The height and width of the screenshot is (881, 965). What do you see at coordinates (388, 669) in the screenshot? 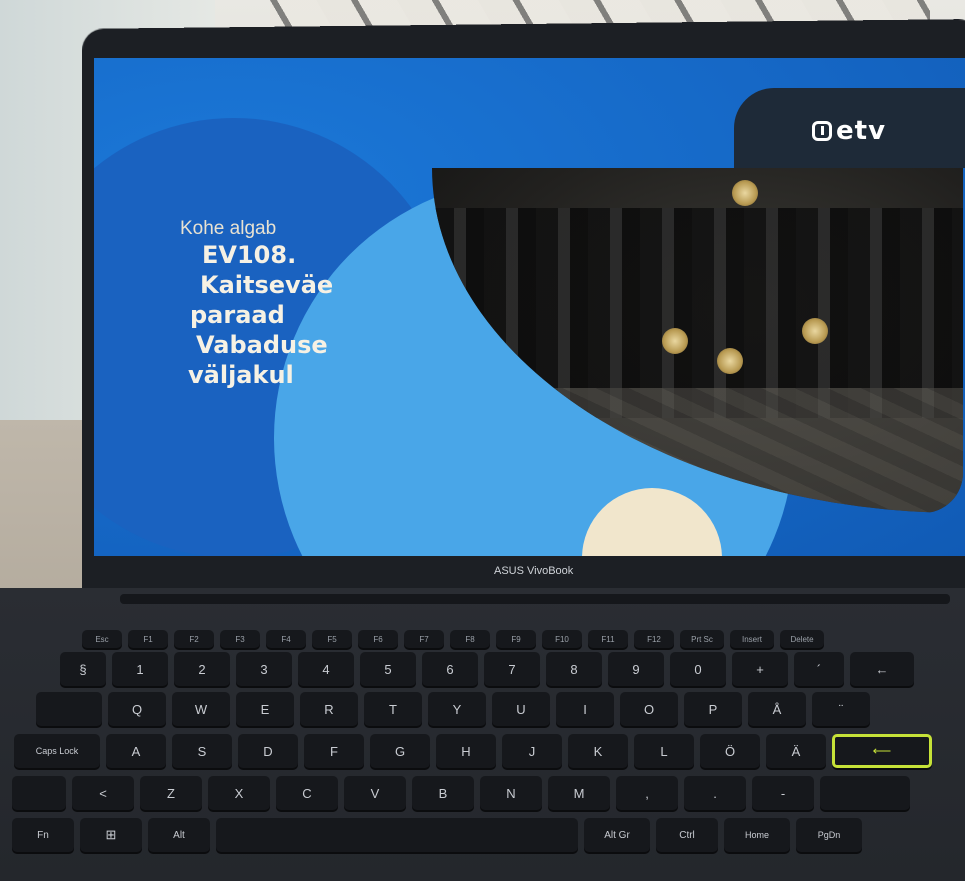
I see `key-5: 5` at bounding box center [388, 669].